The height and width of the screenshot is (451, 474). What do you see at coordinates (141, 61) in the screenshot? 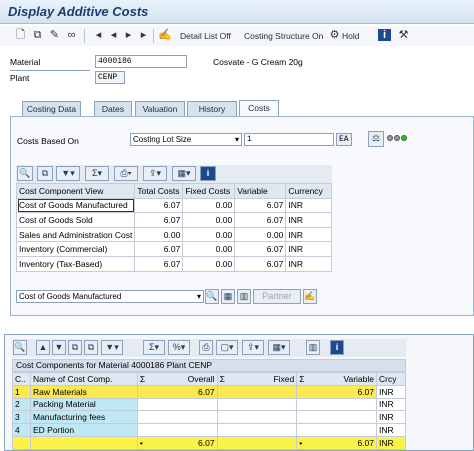
I see `material-field: 4000186` at bounding box center [141, 61].